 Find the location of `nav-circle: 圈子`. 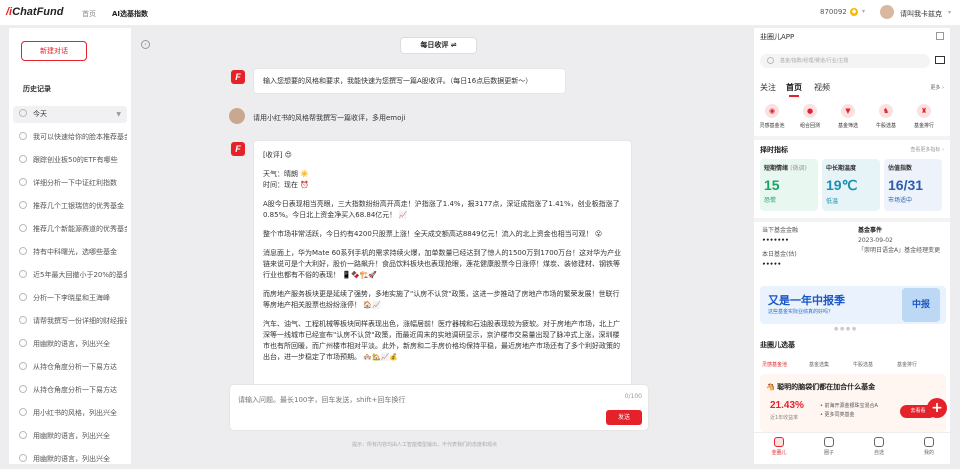

nav-circle: 圈子 is located at coordinates (829, 446).